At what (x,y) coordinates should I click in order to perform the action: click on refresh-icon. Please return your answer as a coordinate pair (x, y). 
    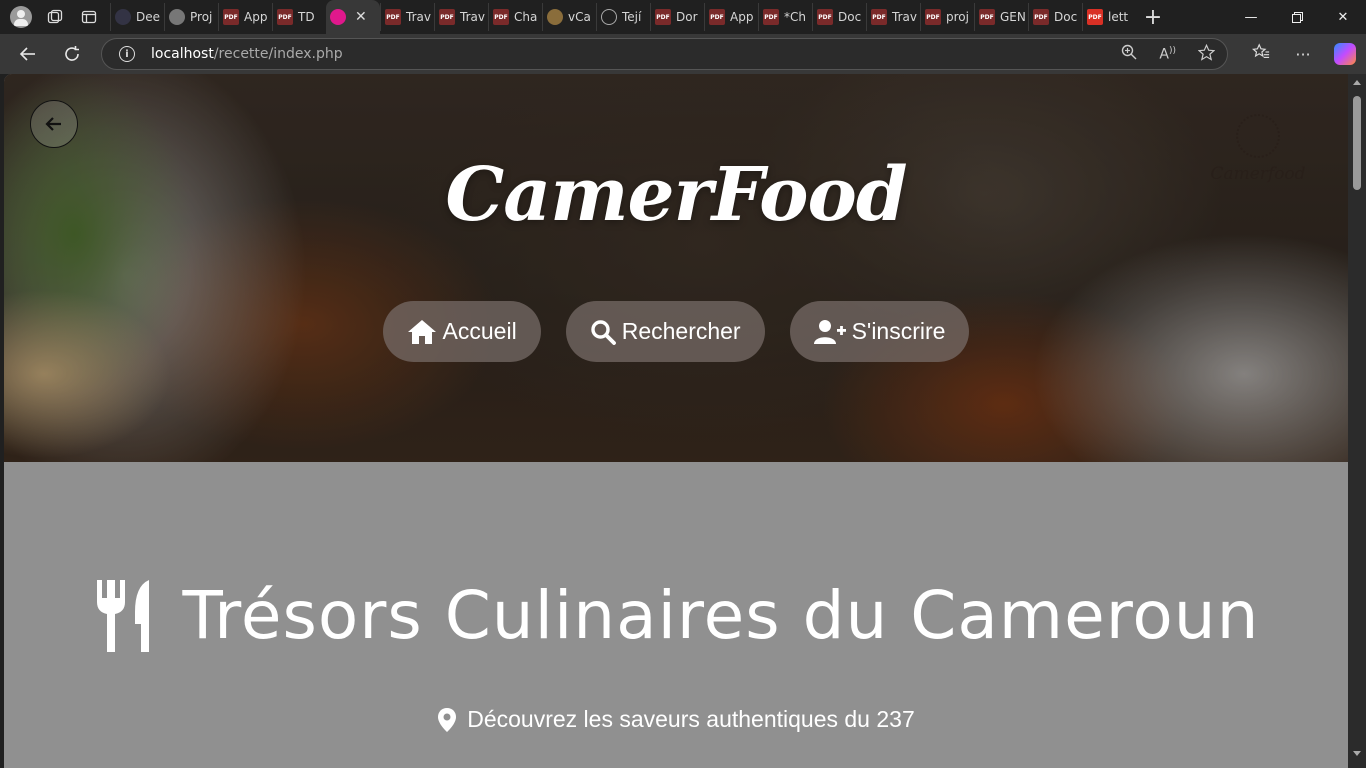
    Looking at the image, I should click on (72, 54).